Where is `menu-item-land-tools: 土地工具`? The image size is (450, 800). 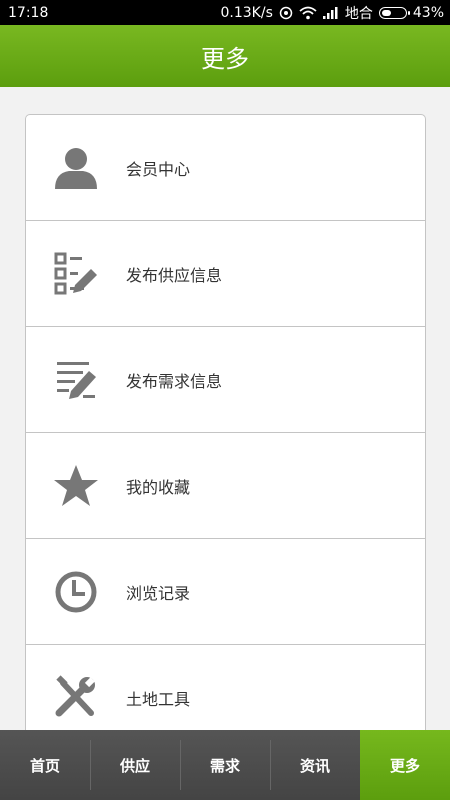 menu-item-land-tools: 土地工具 is located at coordinates (225, 687).